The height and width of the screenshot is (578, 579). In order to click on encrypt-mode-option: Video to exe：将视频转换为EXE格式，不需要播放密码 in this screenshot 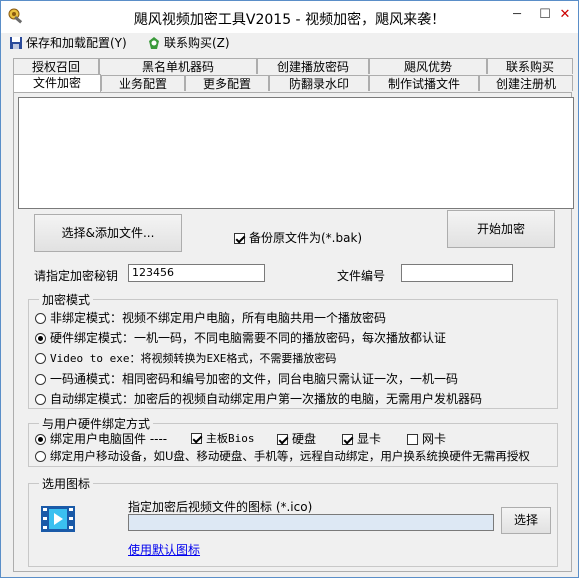, I will do `click(185, 358)`.